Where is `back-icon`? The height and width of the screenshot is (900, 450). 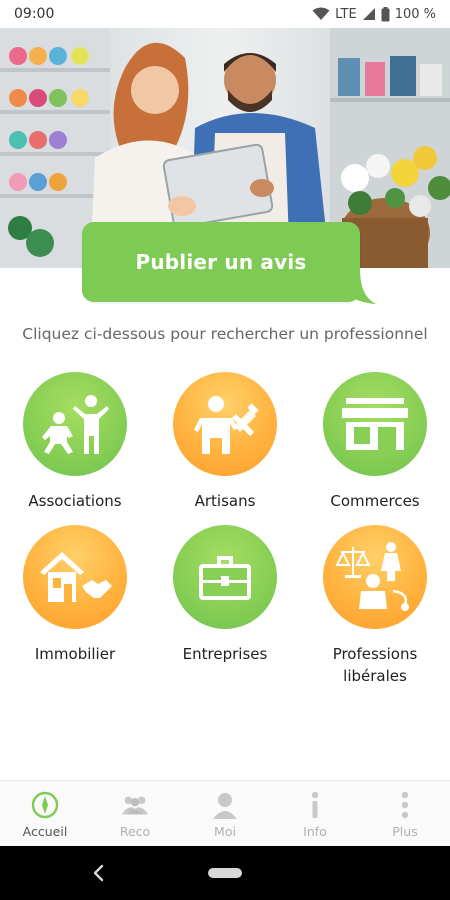
back-icon is located at coordinates (99, 873).